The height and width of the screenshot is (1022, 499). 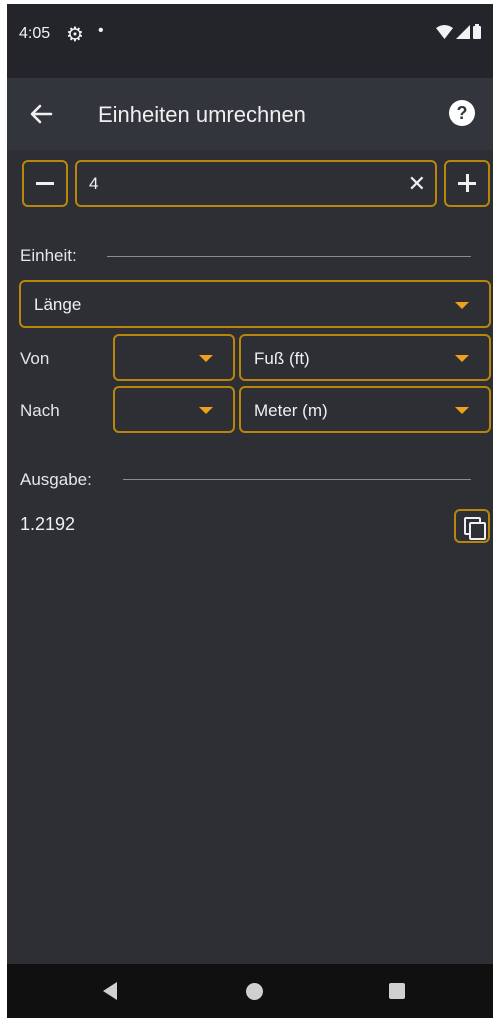 What do you see at coordinates (255, 304) in the screenshot?
I see `category-select: Länge` at bounding box center [255, 304].